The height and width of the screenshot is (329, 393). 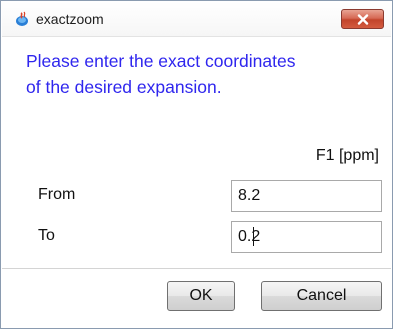 I want to click on java-cup-icon, so click(x=22, y=19).